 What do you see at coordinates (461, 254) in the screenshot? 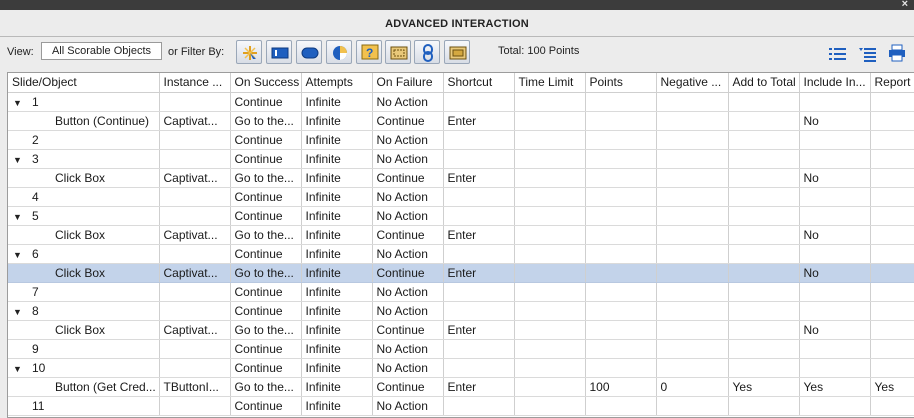
I see `slide-row: ▼ 6 Continue Infinite No Action` at bounding box center [461, 254].